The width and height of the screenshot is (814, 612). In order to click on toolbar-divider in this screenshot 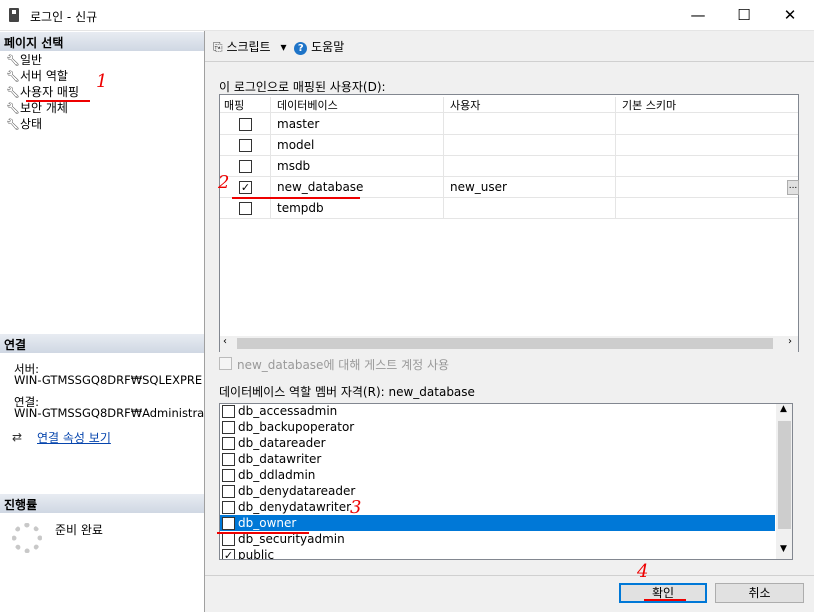, I will do `click(509, 61)`.